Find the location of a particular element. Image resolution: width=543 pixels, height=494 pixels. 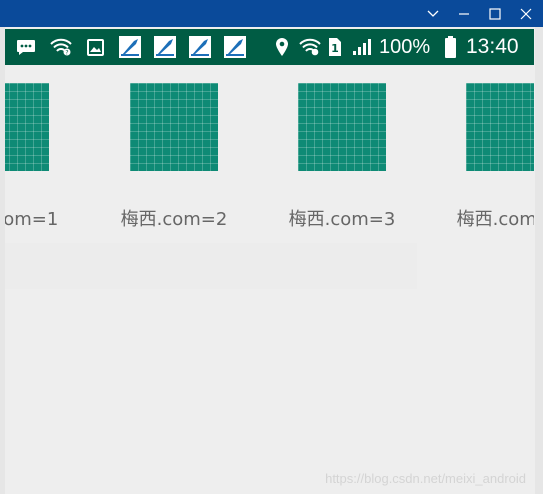

battery-icon is located at coordinates (450, 47).